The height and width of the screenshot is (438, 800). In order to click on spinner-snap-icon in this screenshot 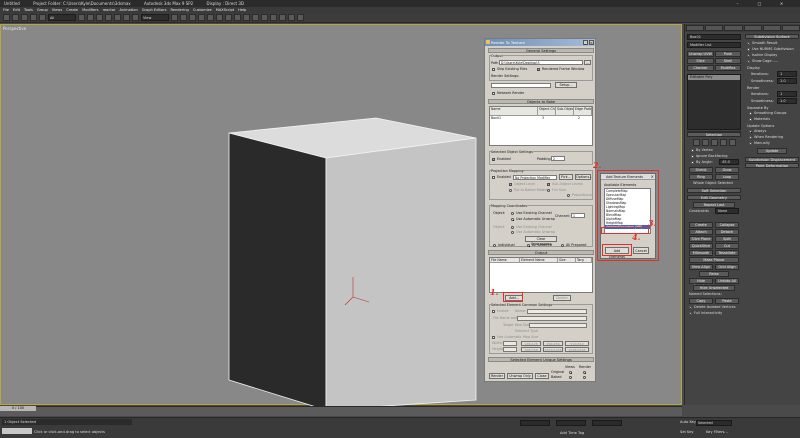, I will do `click(219, 17)`.